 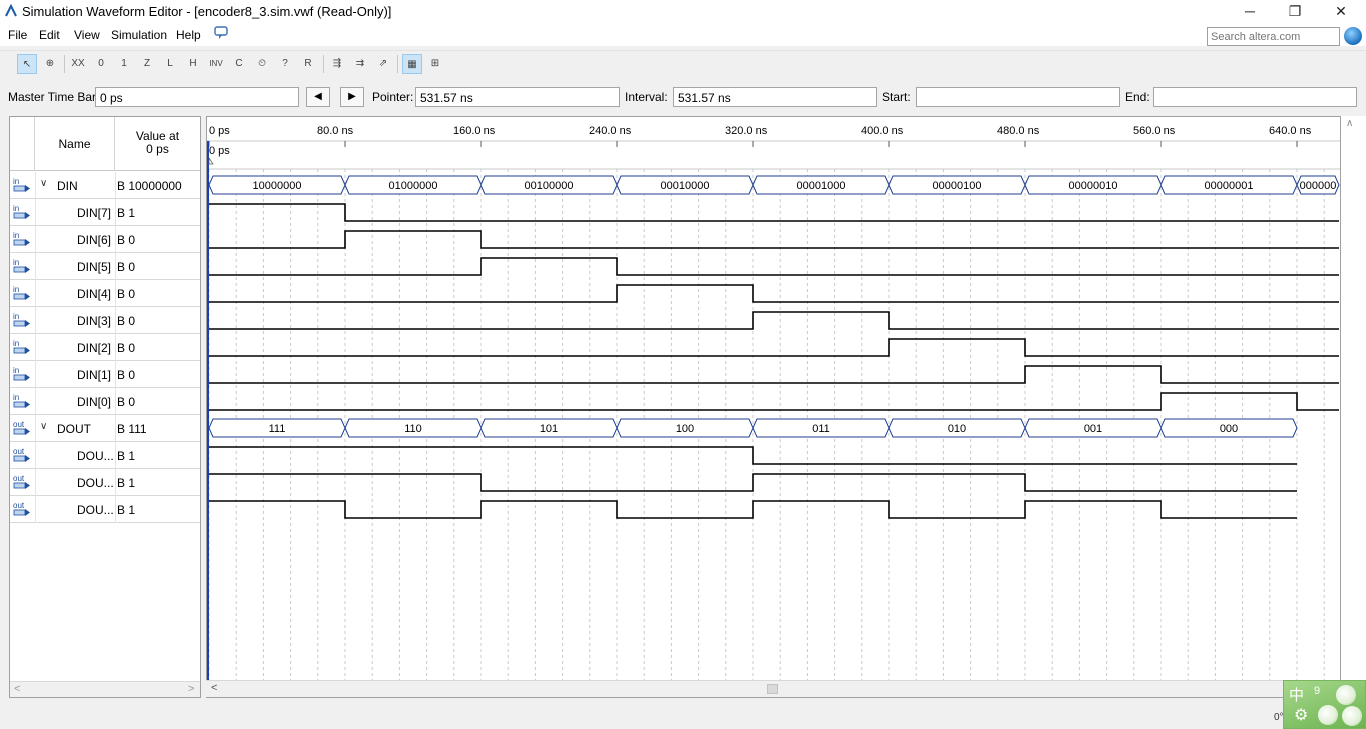 I want to click on pointer-field: 531.57 ns, so click(x=517, y=97).